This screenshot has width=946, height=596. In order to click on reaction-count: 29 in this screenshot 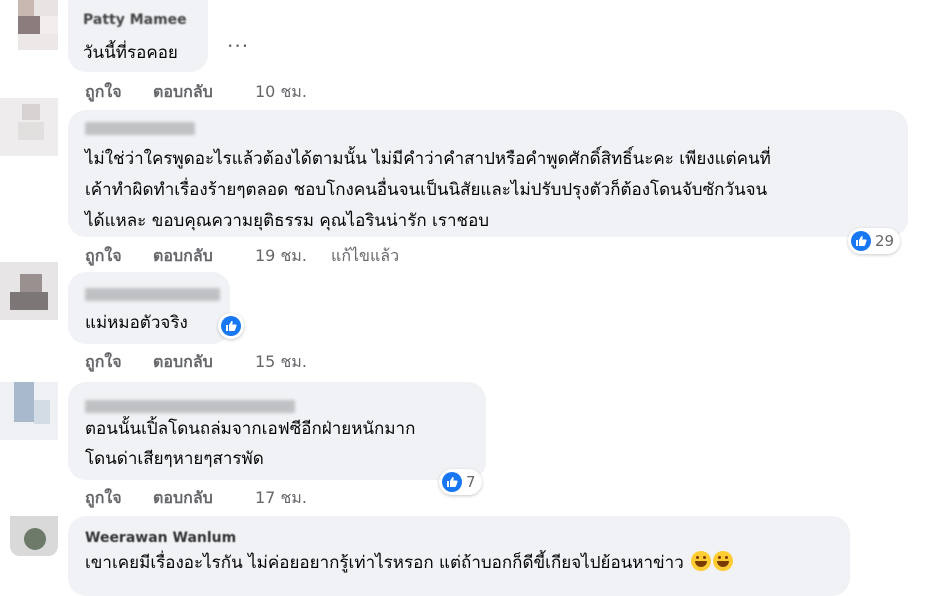, I will do `click(885, 241)`.